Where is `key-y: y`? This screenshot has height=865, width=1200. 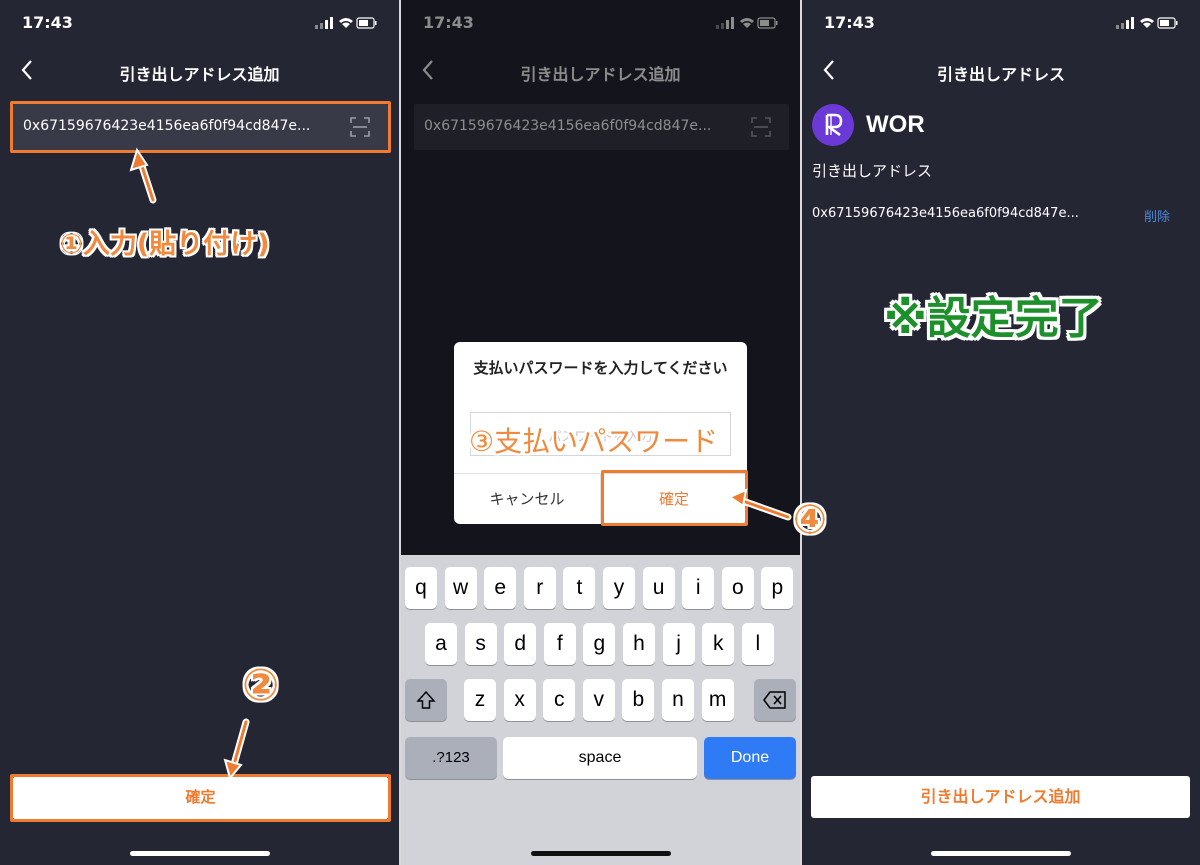 key-y: y is located at coordinates (619, 588).